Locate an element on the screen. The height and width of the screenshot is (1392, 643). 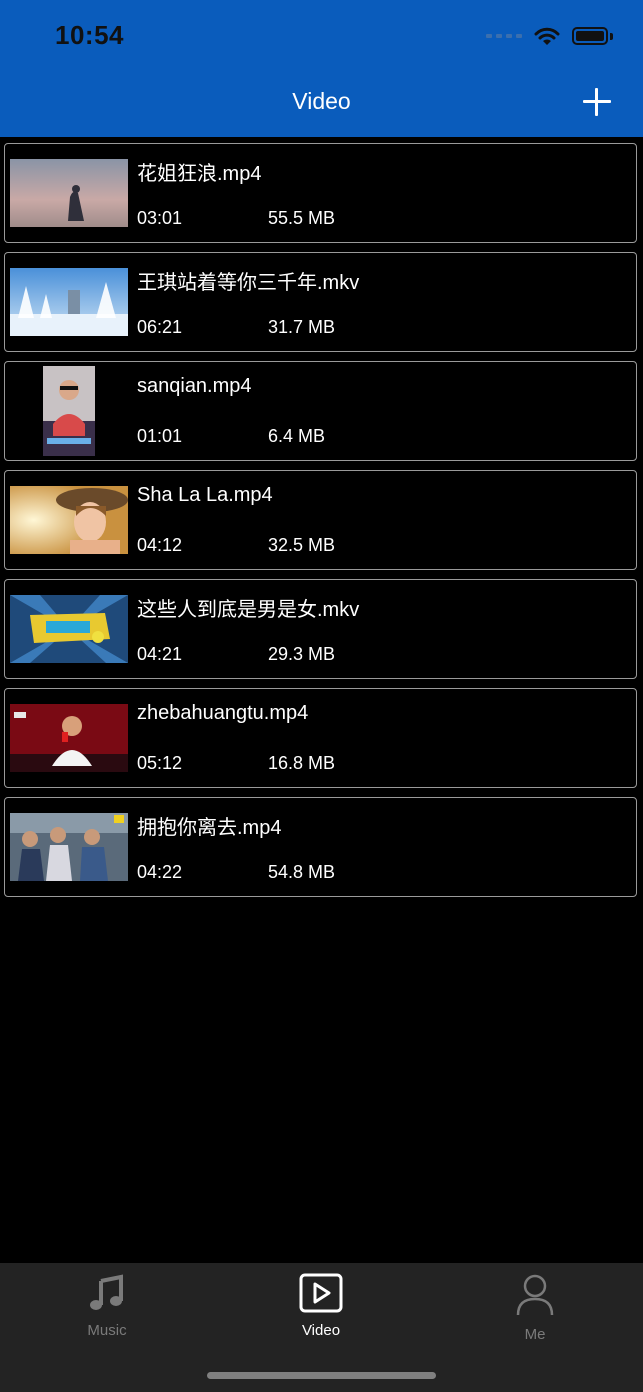
video-title: 王琪站着等你三千年.mkv is located at coordinates (248, 283).